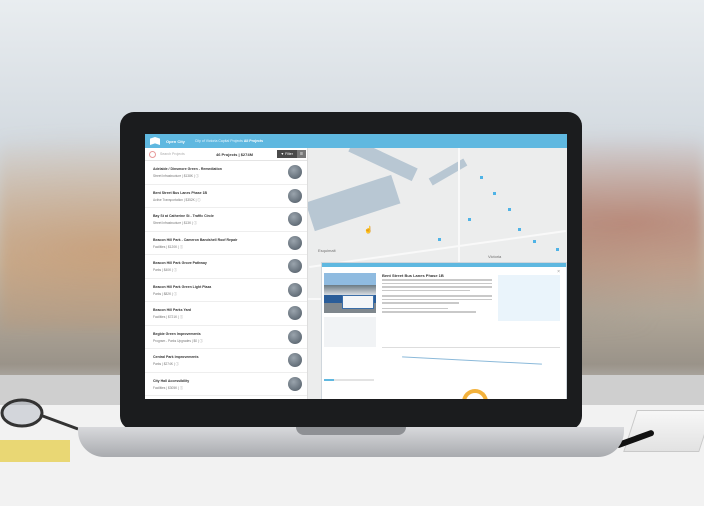 This screenshot has width=704, height=506. What do you see at coordinates (35, 451) in the screenshot?
I see `sticky-notes-prop` at bounding box center [35, 451].